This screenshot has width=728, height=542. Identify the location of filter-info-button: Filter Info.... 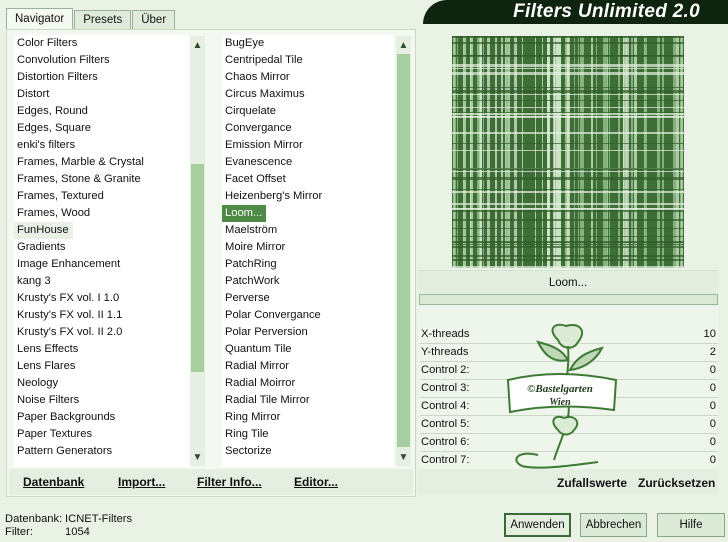
(229, 482).